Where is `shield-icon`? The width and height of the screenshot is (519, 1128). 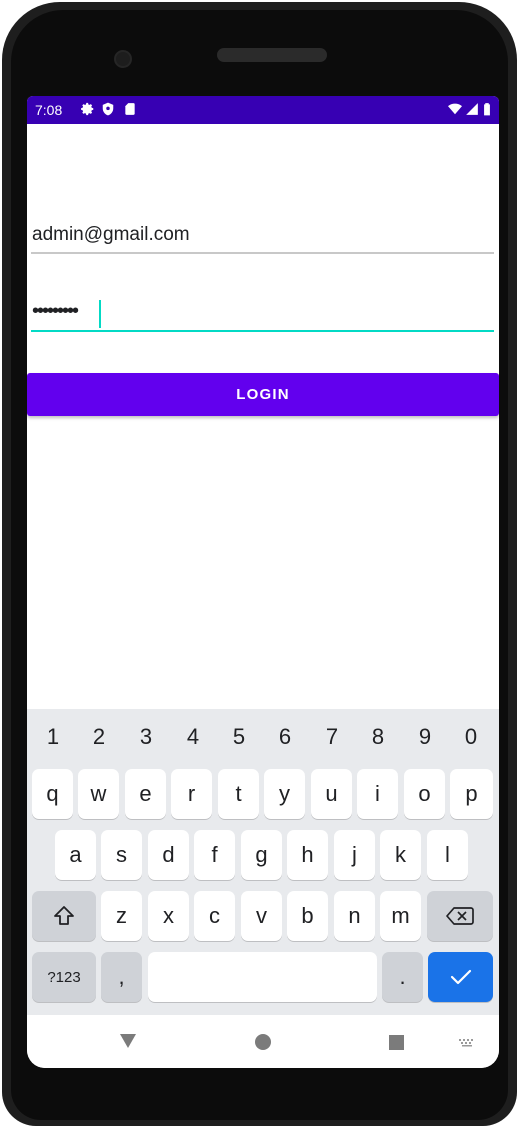
shield-icon is located at coordinates (108, 109).